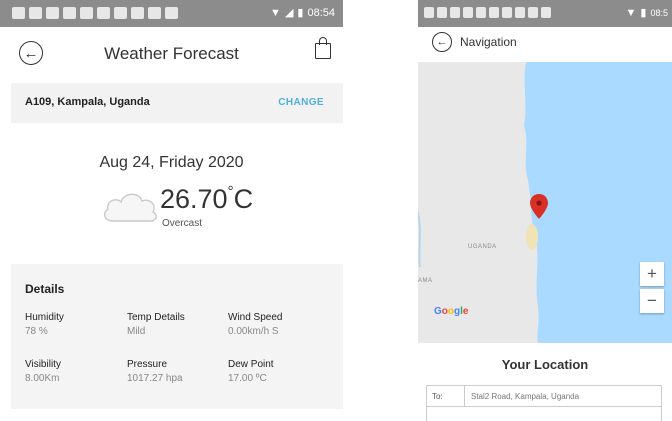 Image resolution: width=672 pixels, height=421 pixels. I want to click on detail-humidity: Humidity 78 %, so click(44, 325).